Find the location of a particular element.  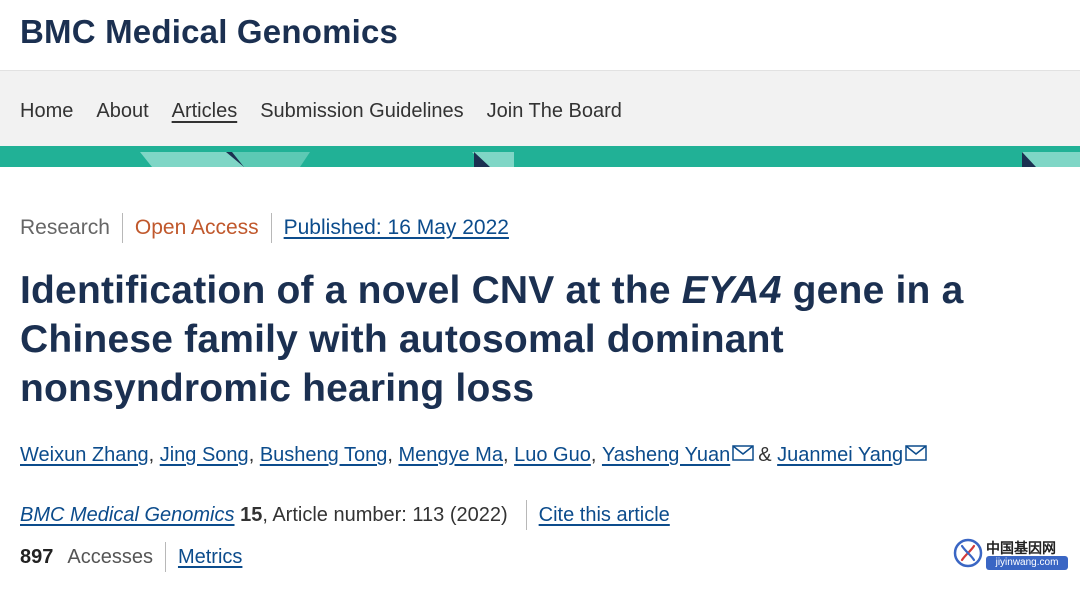

nav-articles: Articles is located at coordinates (205, 111).